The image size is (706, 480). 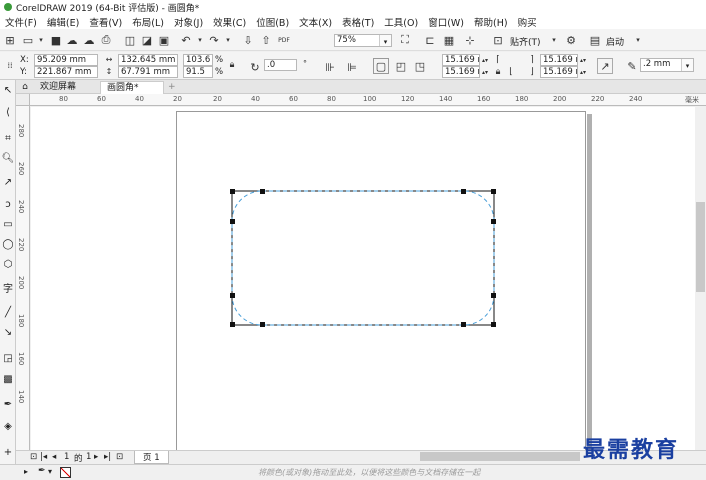 I want to click on rounded-corner-preview, so click(x=363, y=258).